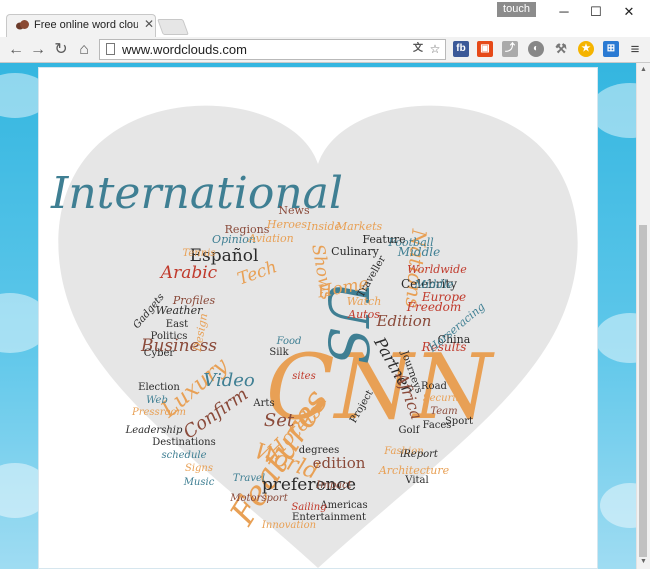  What do you see at coordinates (38, 50) in the screenshot?
I see `forward-icon: →` at bounding box center [38, 50].